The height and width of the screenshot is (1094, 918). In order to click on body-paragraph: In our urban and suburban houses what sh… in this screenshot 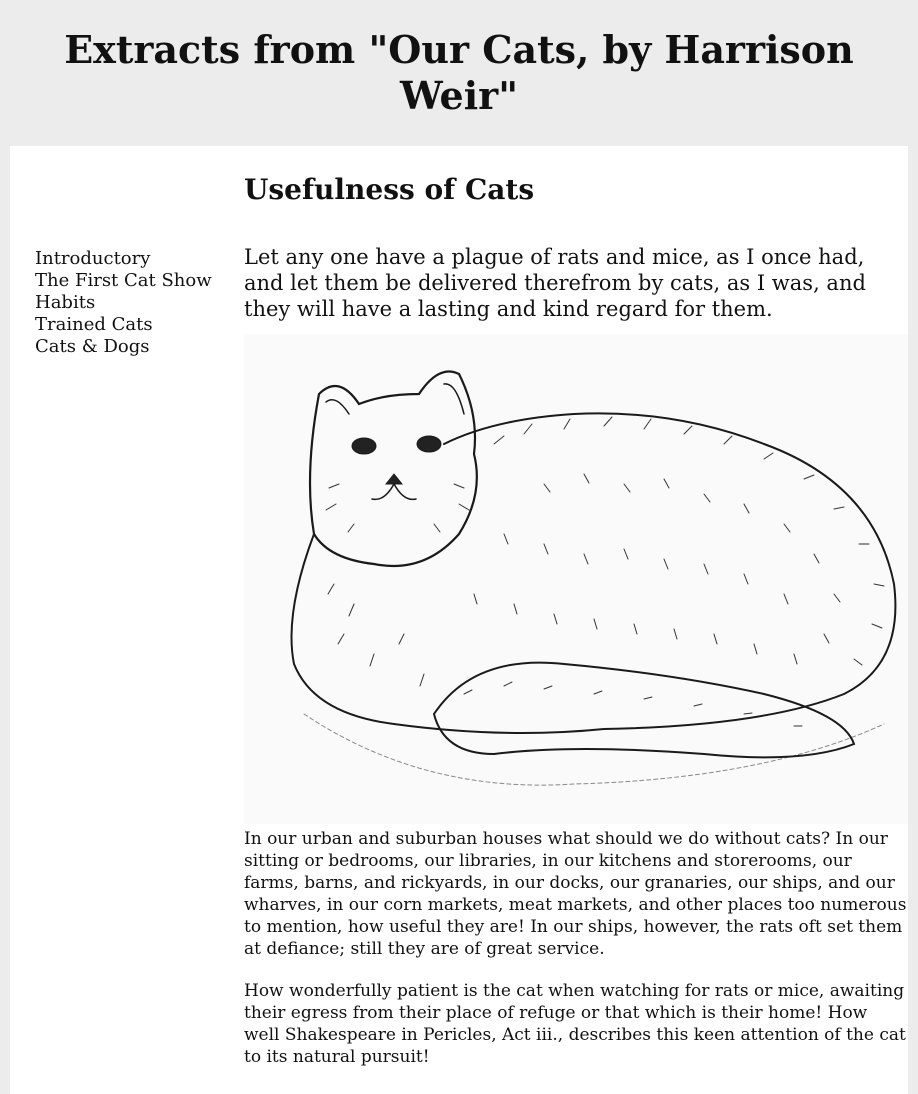, I will do `click(575, 894)`.